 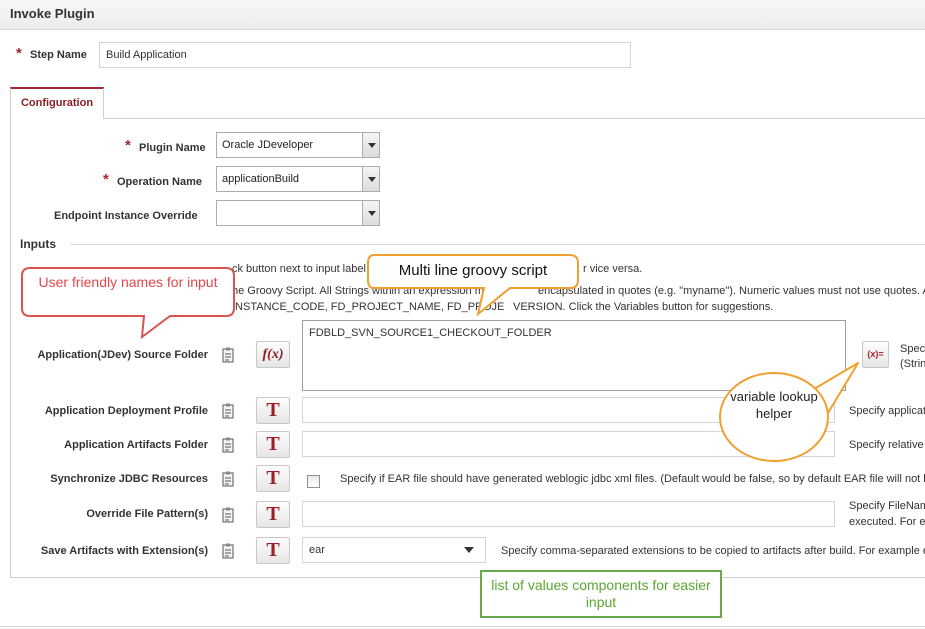 What do you see at coordinates (912, 349) in the screenshot?
I see `source-folder-help1: Speci` at bounding box center [912, 349].